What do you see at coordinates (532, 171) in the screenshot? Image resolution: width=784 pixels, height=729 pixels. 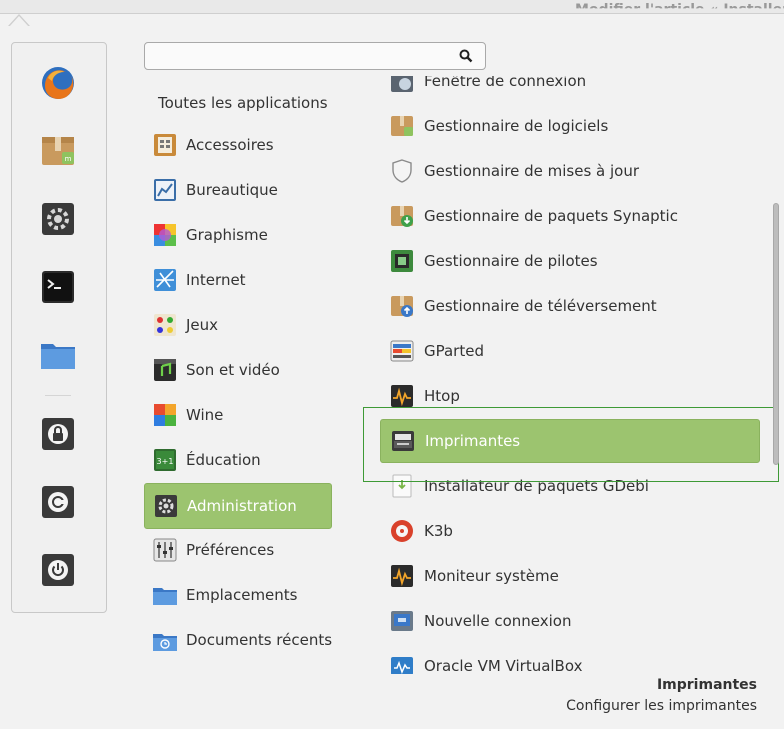 I see `app-label: Gestionnaire de mises à jour` at bounding box center [532, 171].